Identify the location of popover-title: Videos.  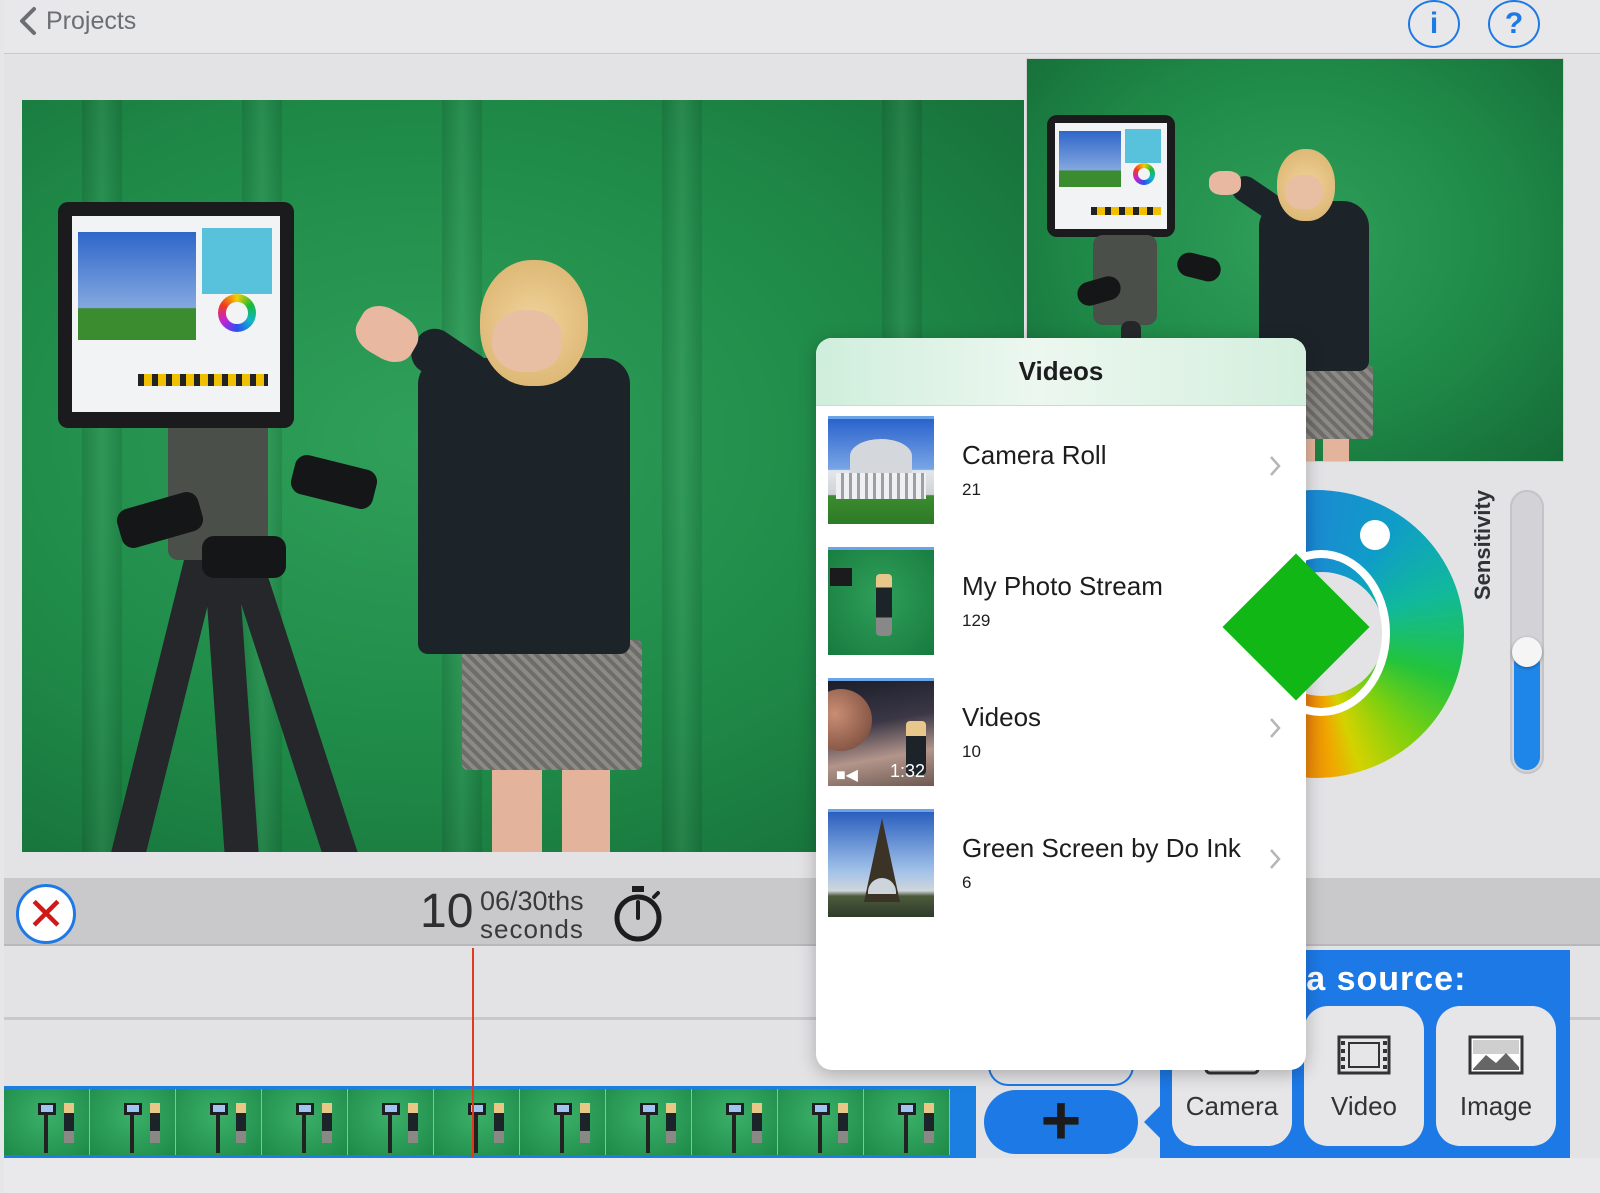
(1061, 372).